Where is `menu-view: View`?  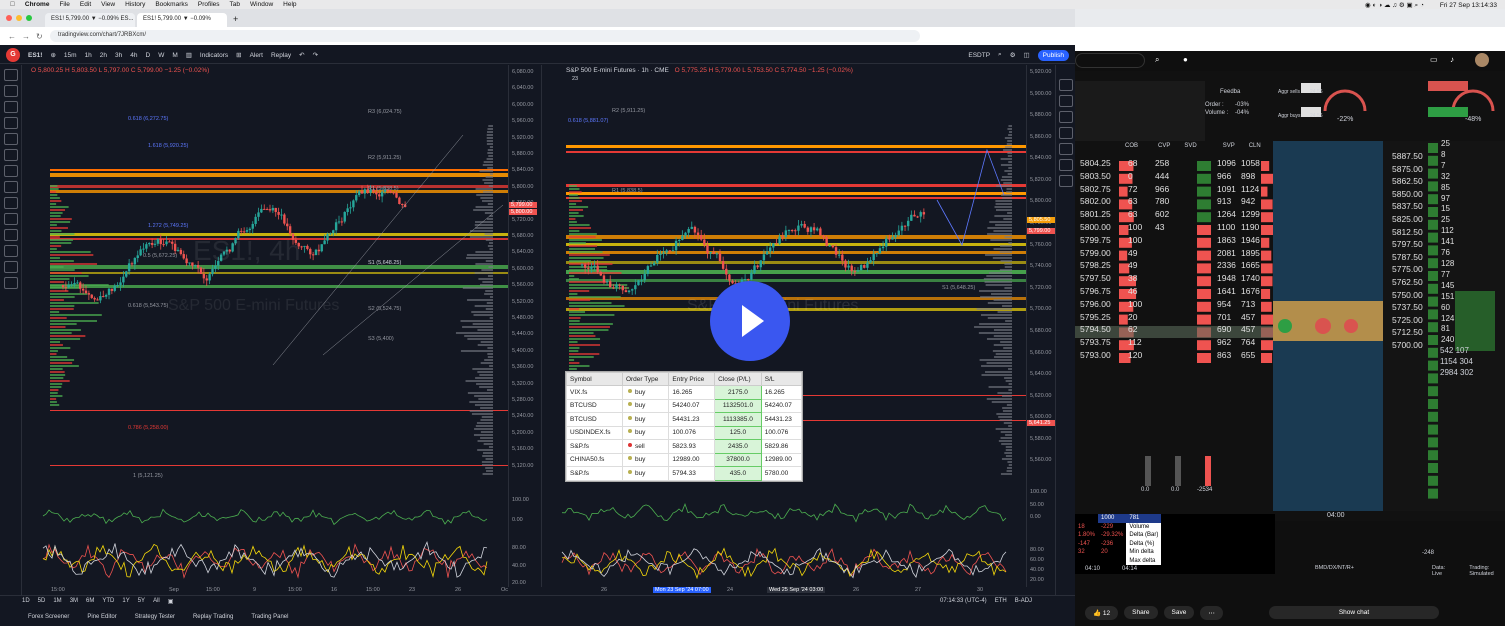 menu-view: View is located at coordinates (108, 4).